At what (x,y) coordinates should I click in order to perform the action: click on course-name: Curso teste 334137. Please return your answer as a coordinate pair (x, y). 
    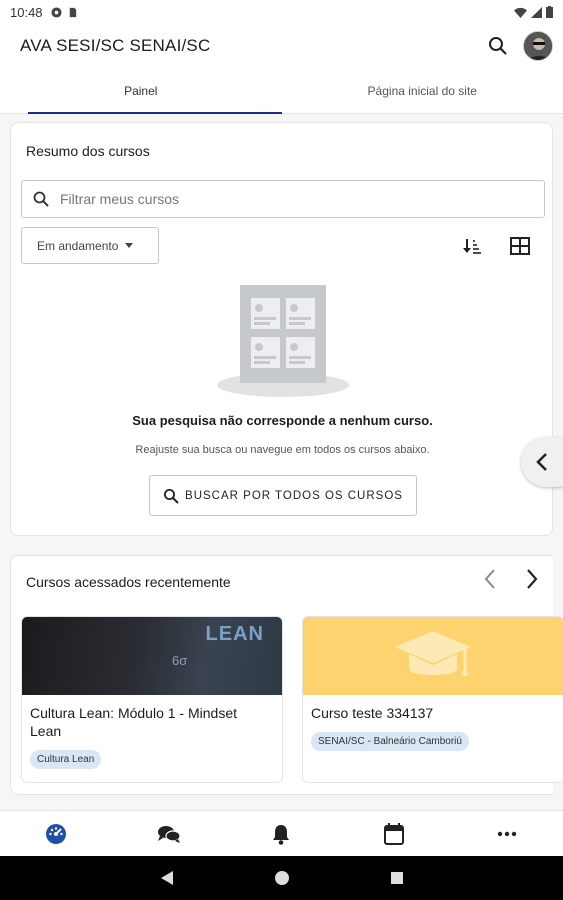
    Looking at the image, I should click on (431, 713).